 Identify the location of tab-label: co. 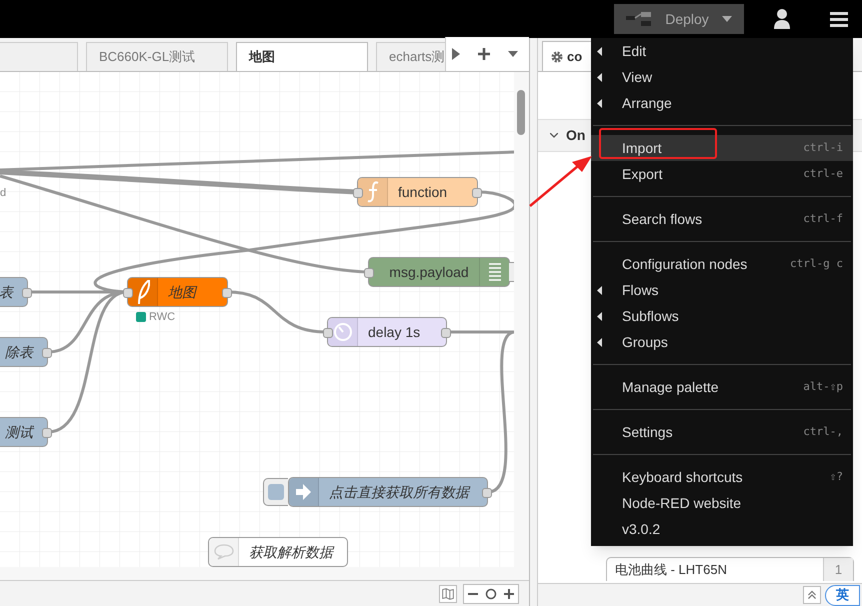
(574, 57).